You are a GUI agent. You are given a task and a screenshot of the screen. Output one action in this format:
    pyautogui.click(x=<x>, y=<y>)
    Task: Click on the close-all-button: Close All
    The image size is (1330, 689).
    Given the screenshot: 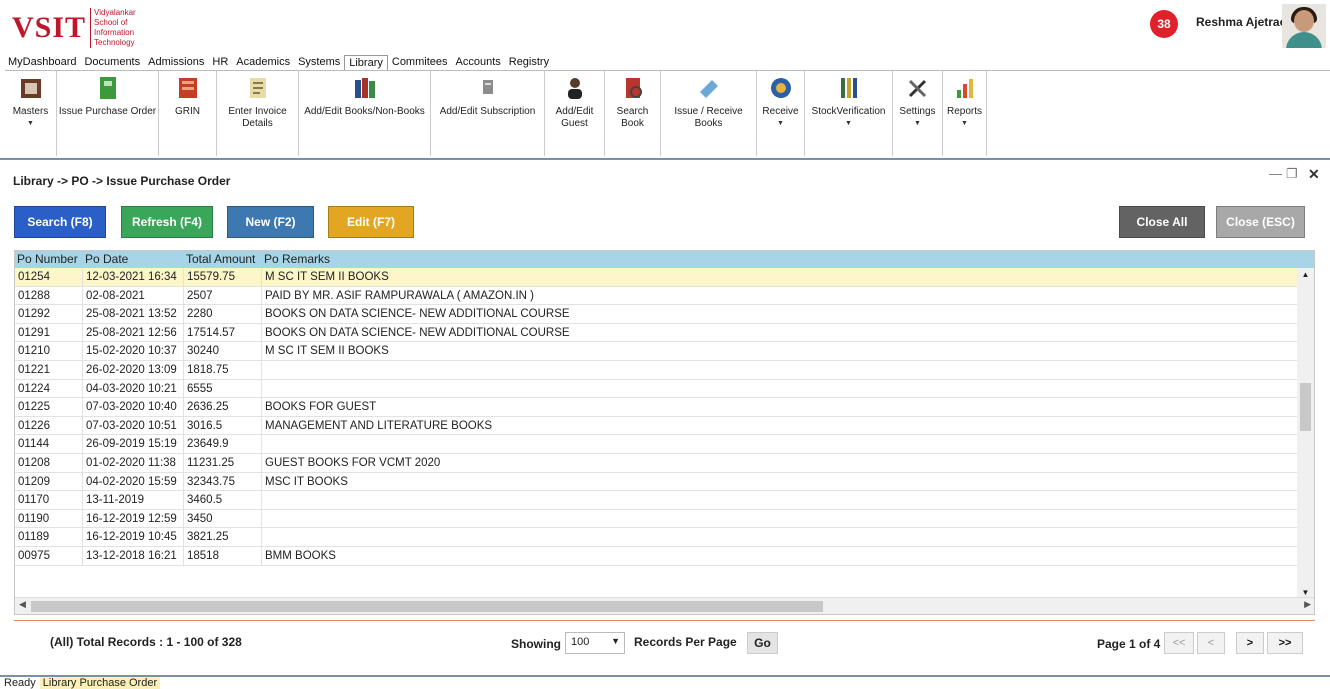 What is the action you would take?
    pyautogui.click(x=1162, y=222)
    